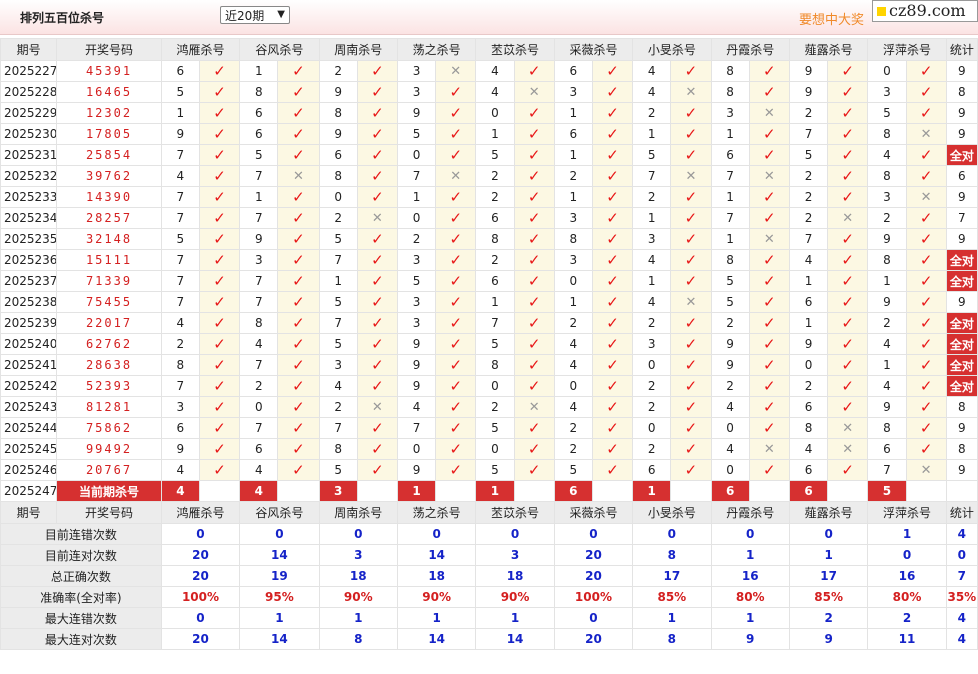 This screenshot has width=978, height=674. Describe the element at coordinates (887, 407) in the screenshot. I see `kill-number: 9` at that location.